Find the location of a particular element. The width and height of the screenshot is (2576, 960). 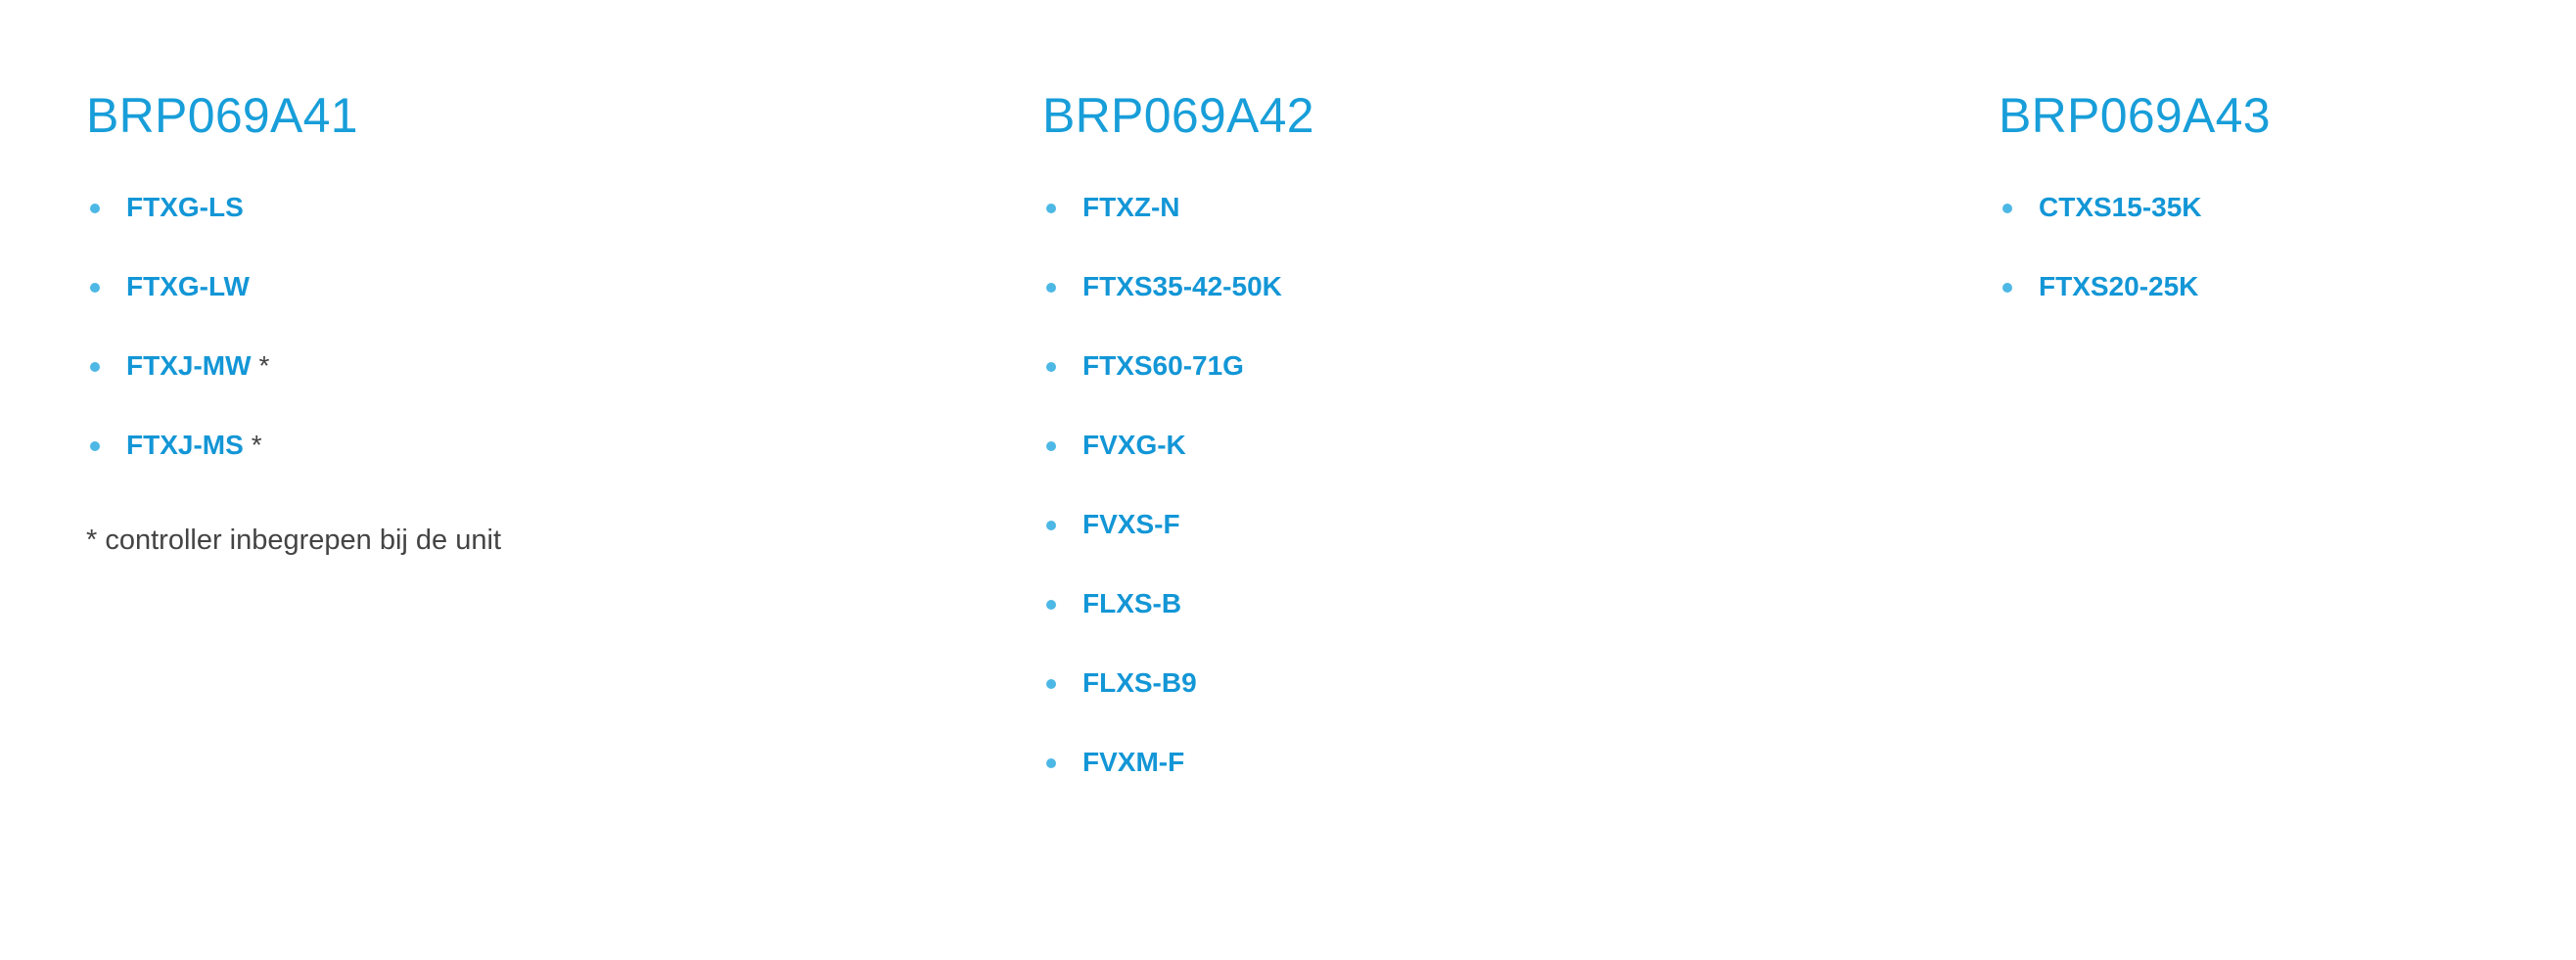

model-link-ftxg-lw: FTXG-LW is located at coordinates (188, 286).